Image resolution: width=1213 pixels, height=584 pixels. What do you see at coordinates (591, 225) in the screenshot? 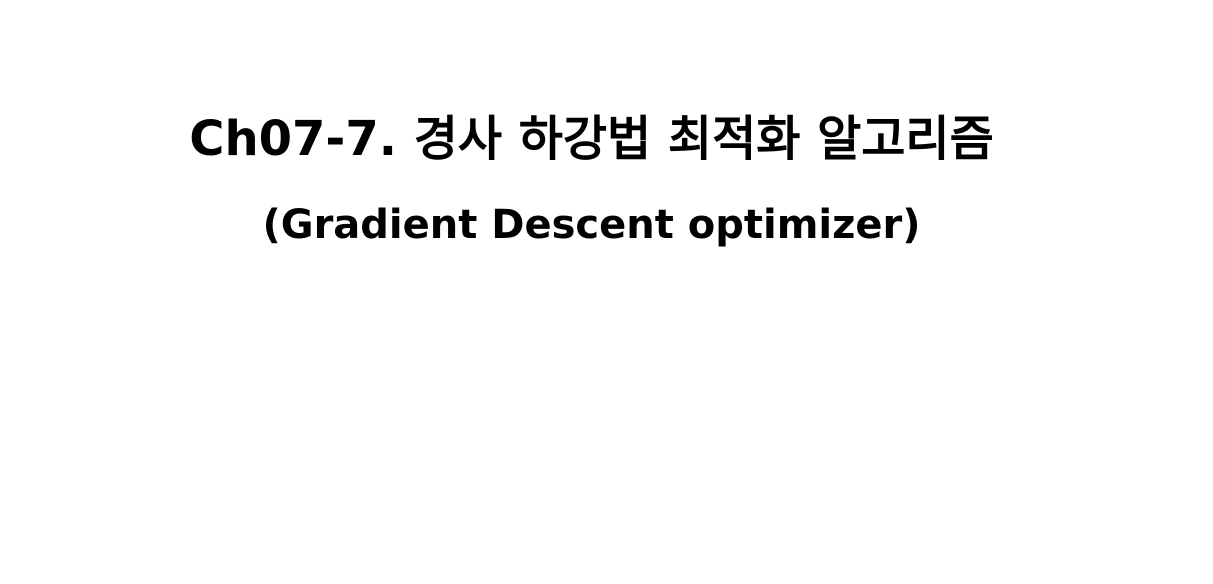
I see `slide-subtitle: (Gradient Descent optimizer)` at bounding box center [591, 225].